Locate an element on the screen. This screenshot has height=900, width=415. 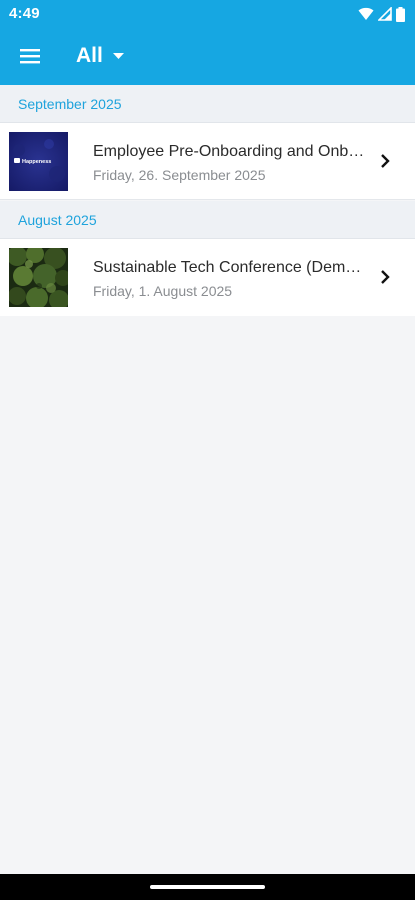
status-time: 4:49 is located at coordinates (24, 13).